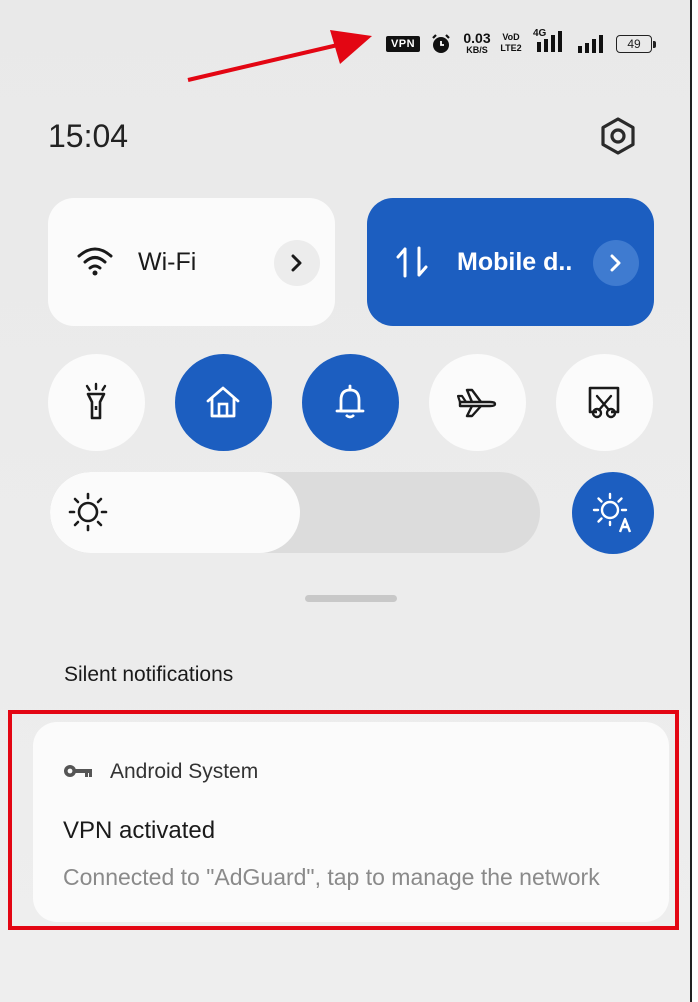  What do you see at coordinates (139, 830) in the screenshot?
I see `notification-title: VPN activated` at bounding box center [139, 830].